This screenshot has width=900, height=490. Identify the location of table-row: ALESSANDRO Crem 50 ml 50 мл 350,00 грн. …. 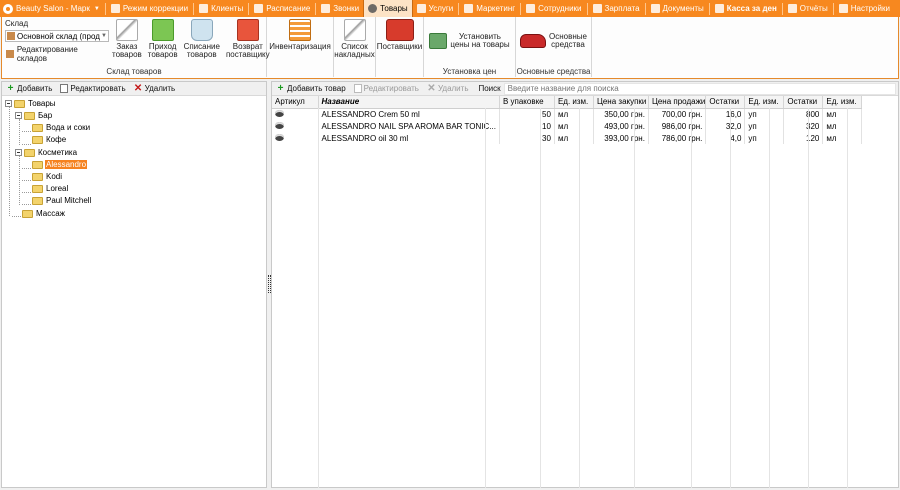
(567, 114).